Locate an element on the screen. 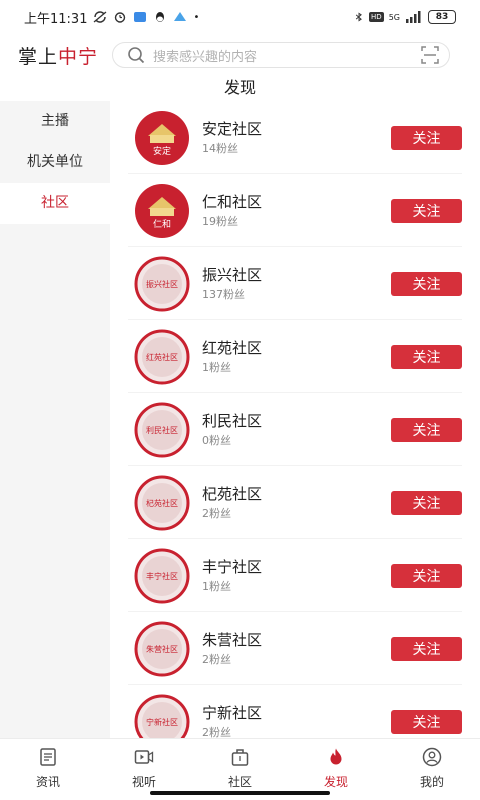 Image resolution: width=480 pixels, height=800 pixels. list-item: 振兴社区 振兴社区 137粉丝 关注 is located at coordinates (295, 283).